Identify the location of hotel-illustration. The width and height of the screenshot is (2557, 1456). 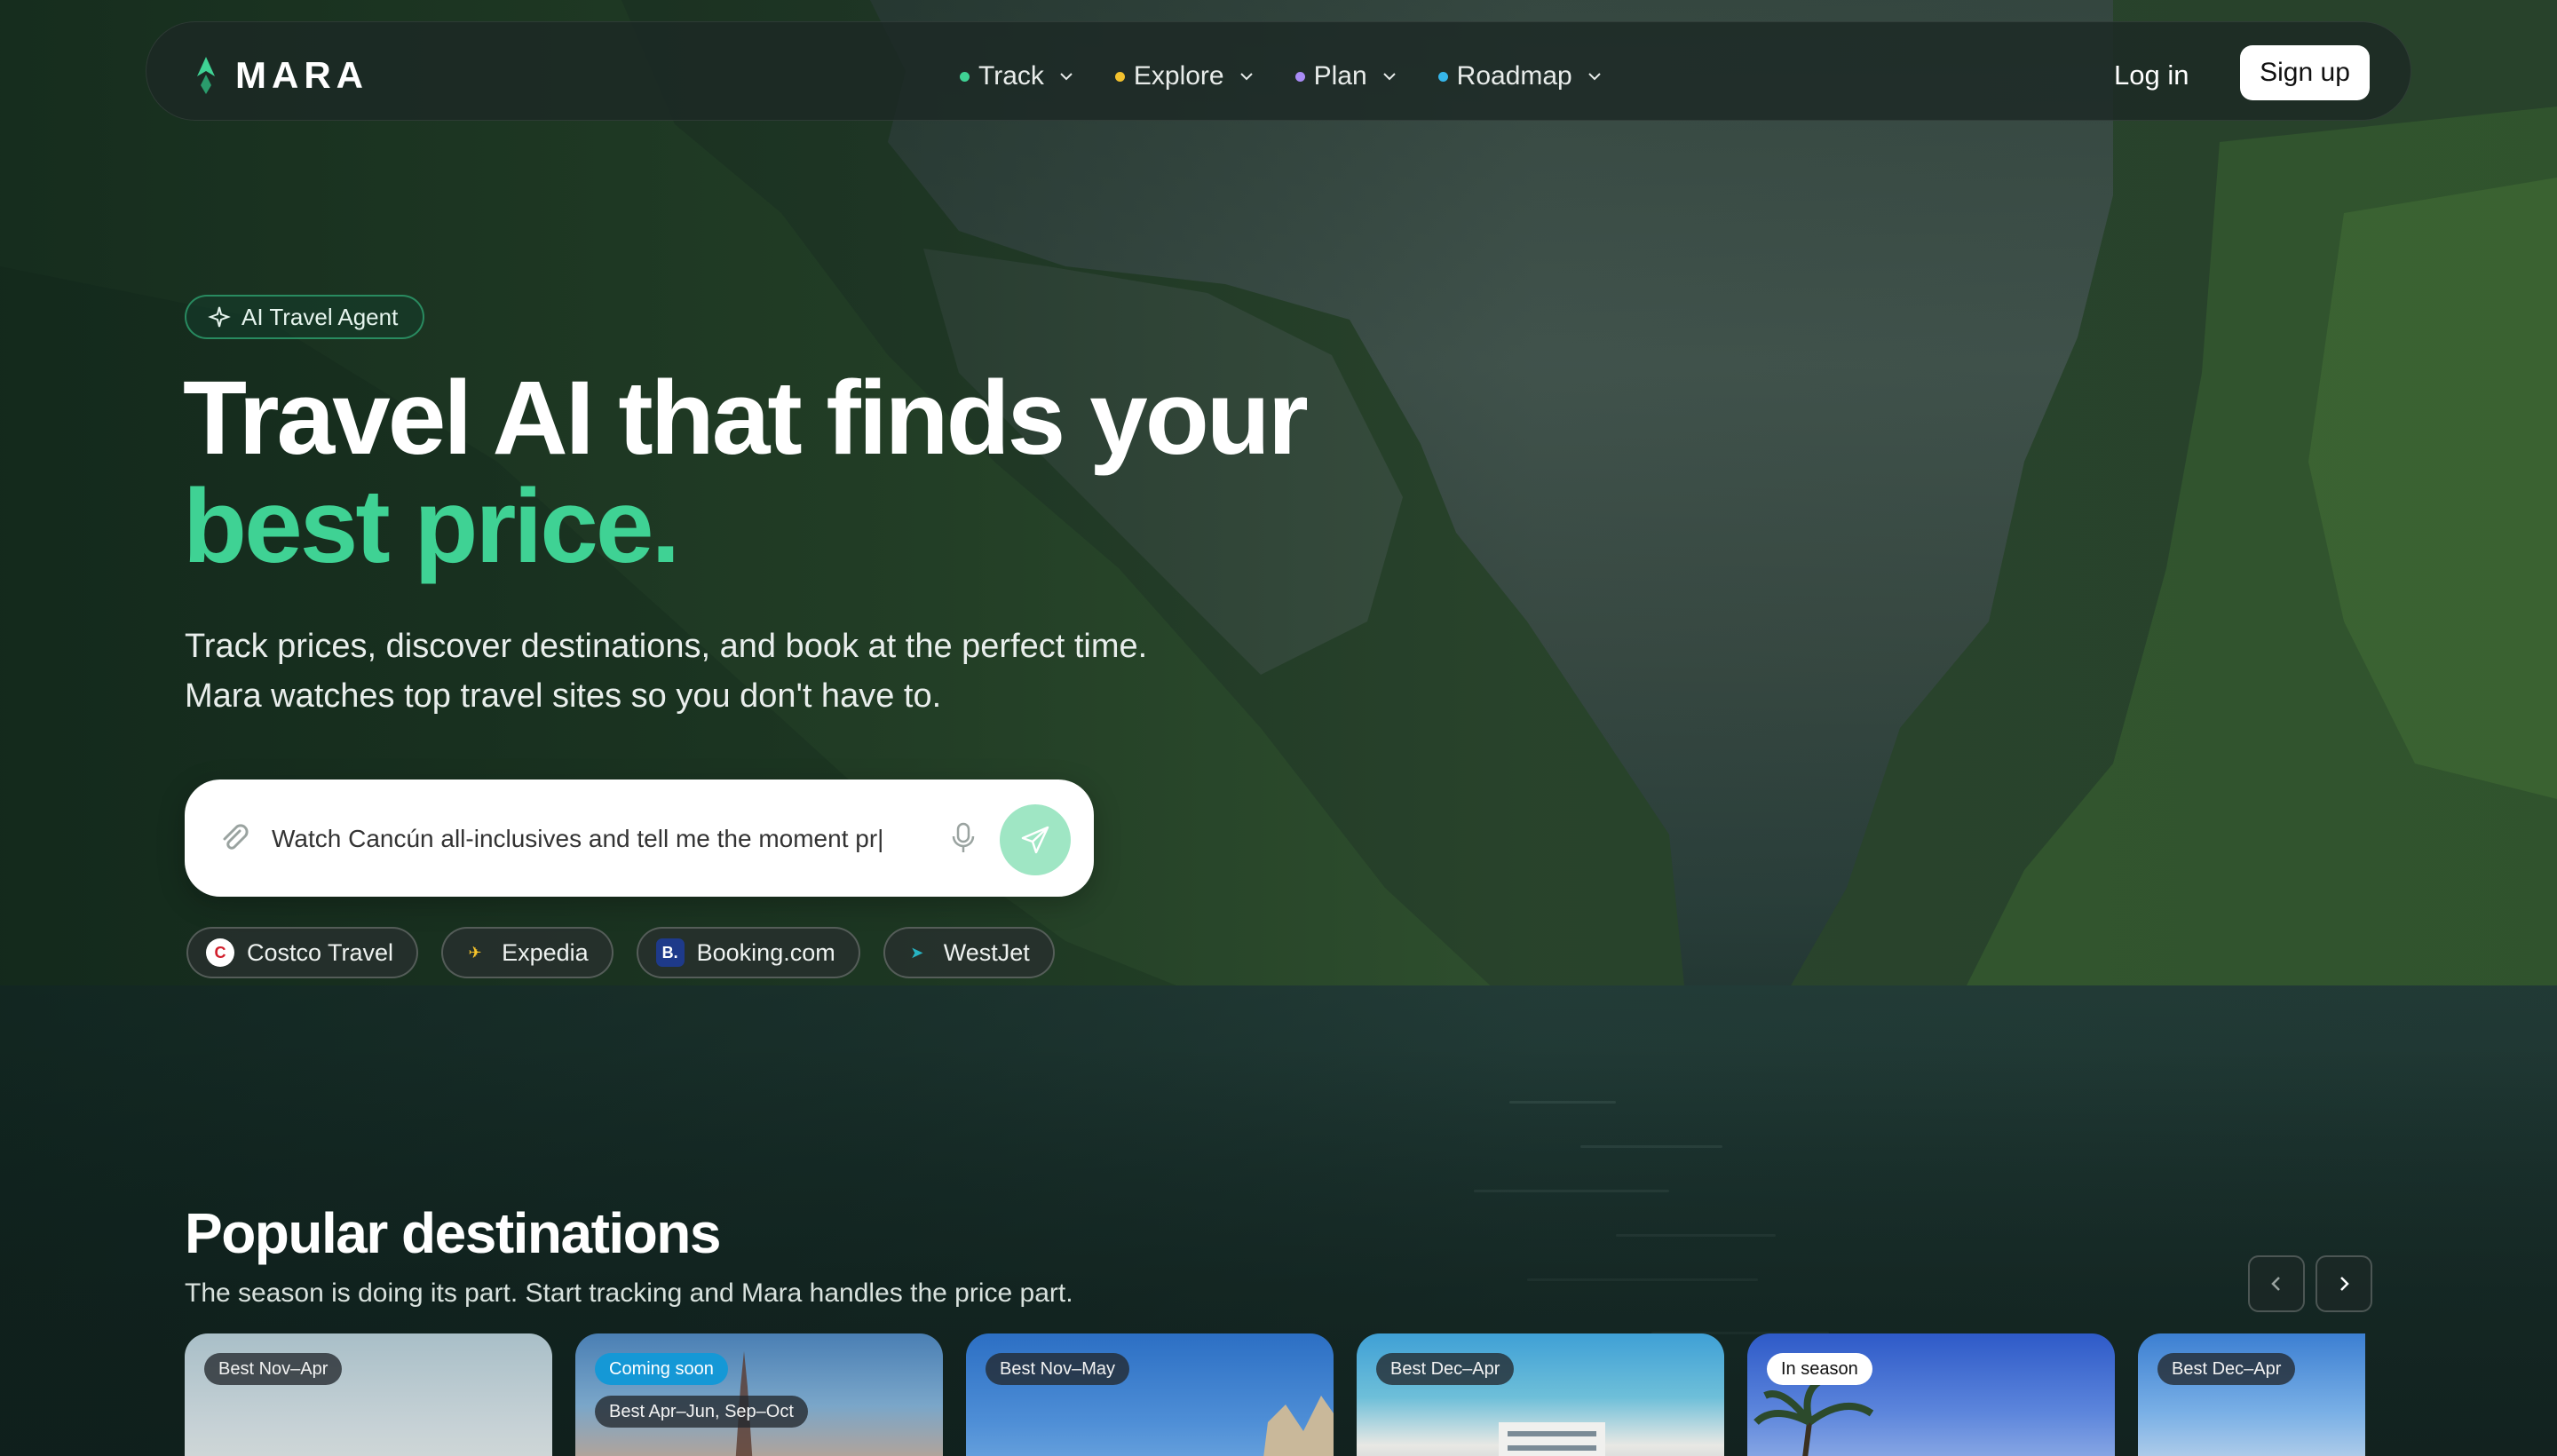
(1552, 1439).